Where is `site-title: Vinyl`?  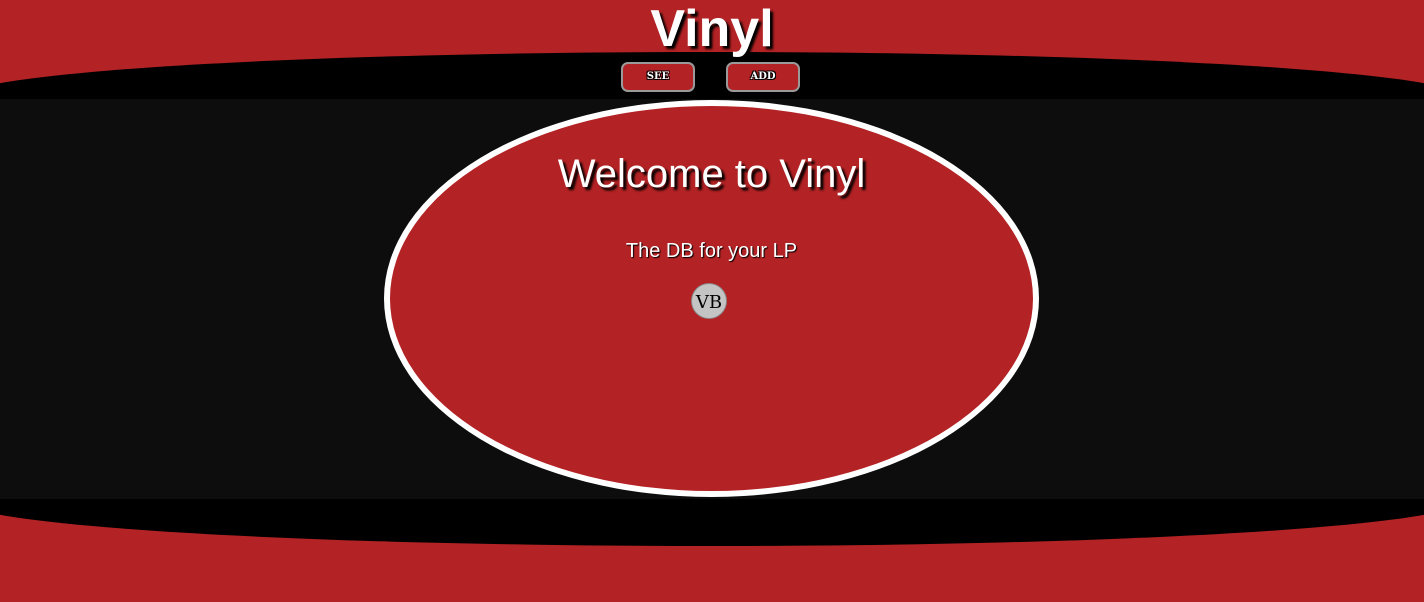
site-title: Vinyl is located at coordinates (712, 29).